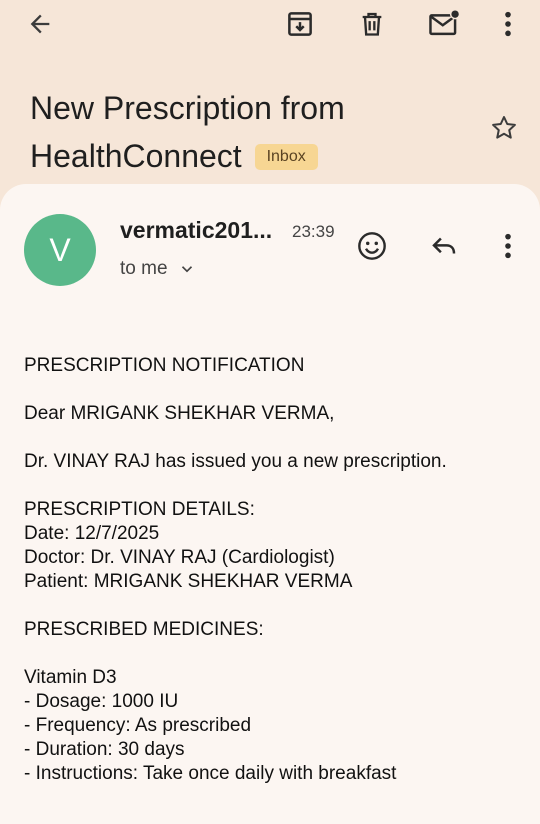 The image size is (540, 824). I want to click on greeting-line: Dear MRIGANK SHEKHAR VERMA,, so click(179, 413).